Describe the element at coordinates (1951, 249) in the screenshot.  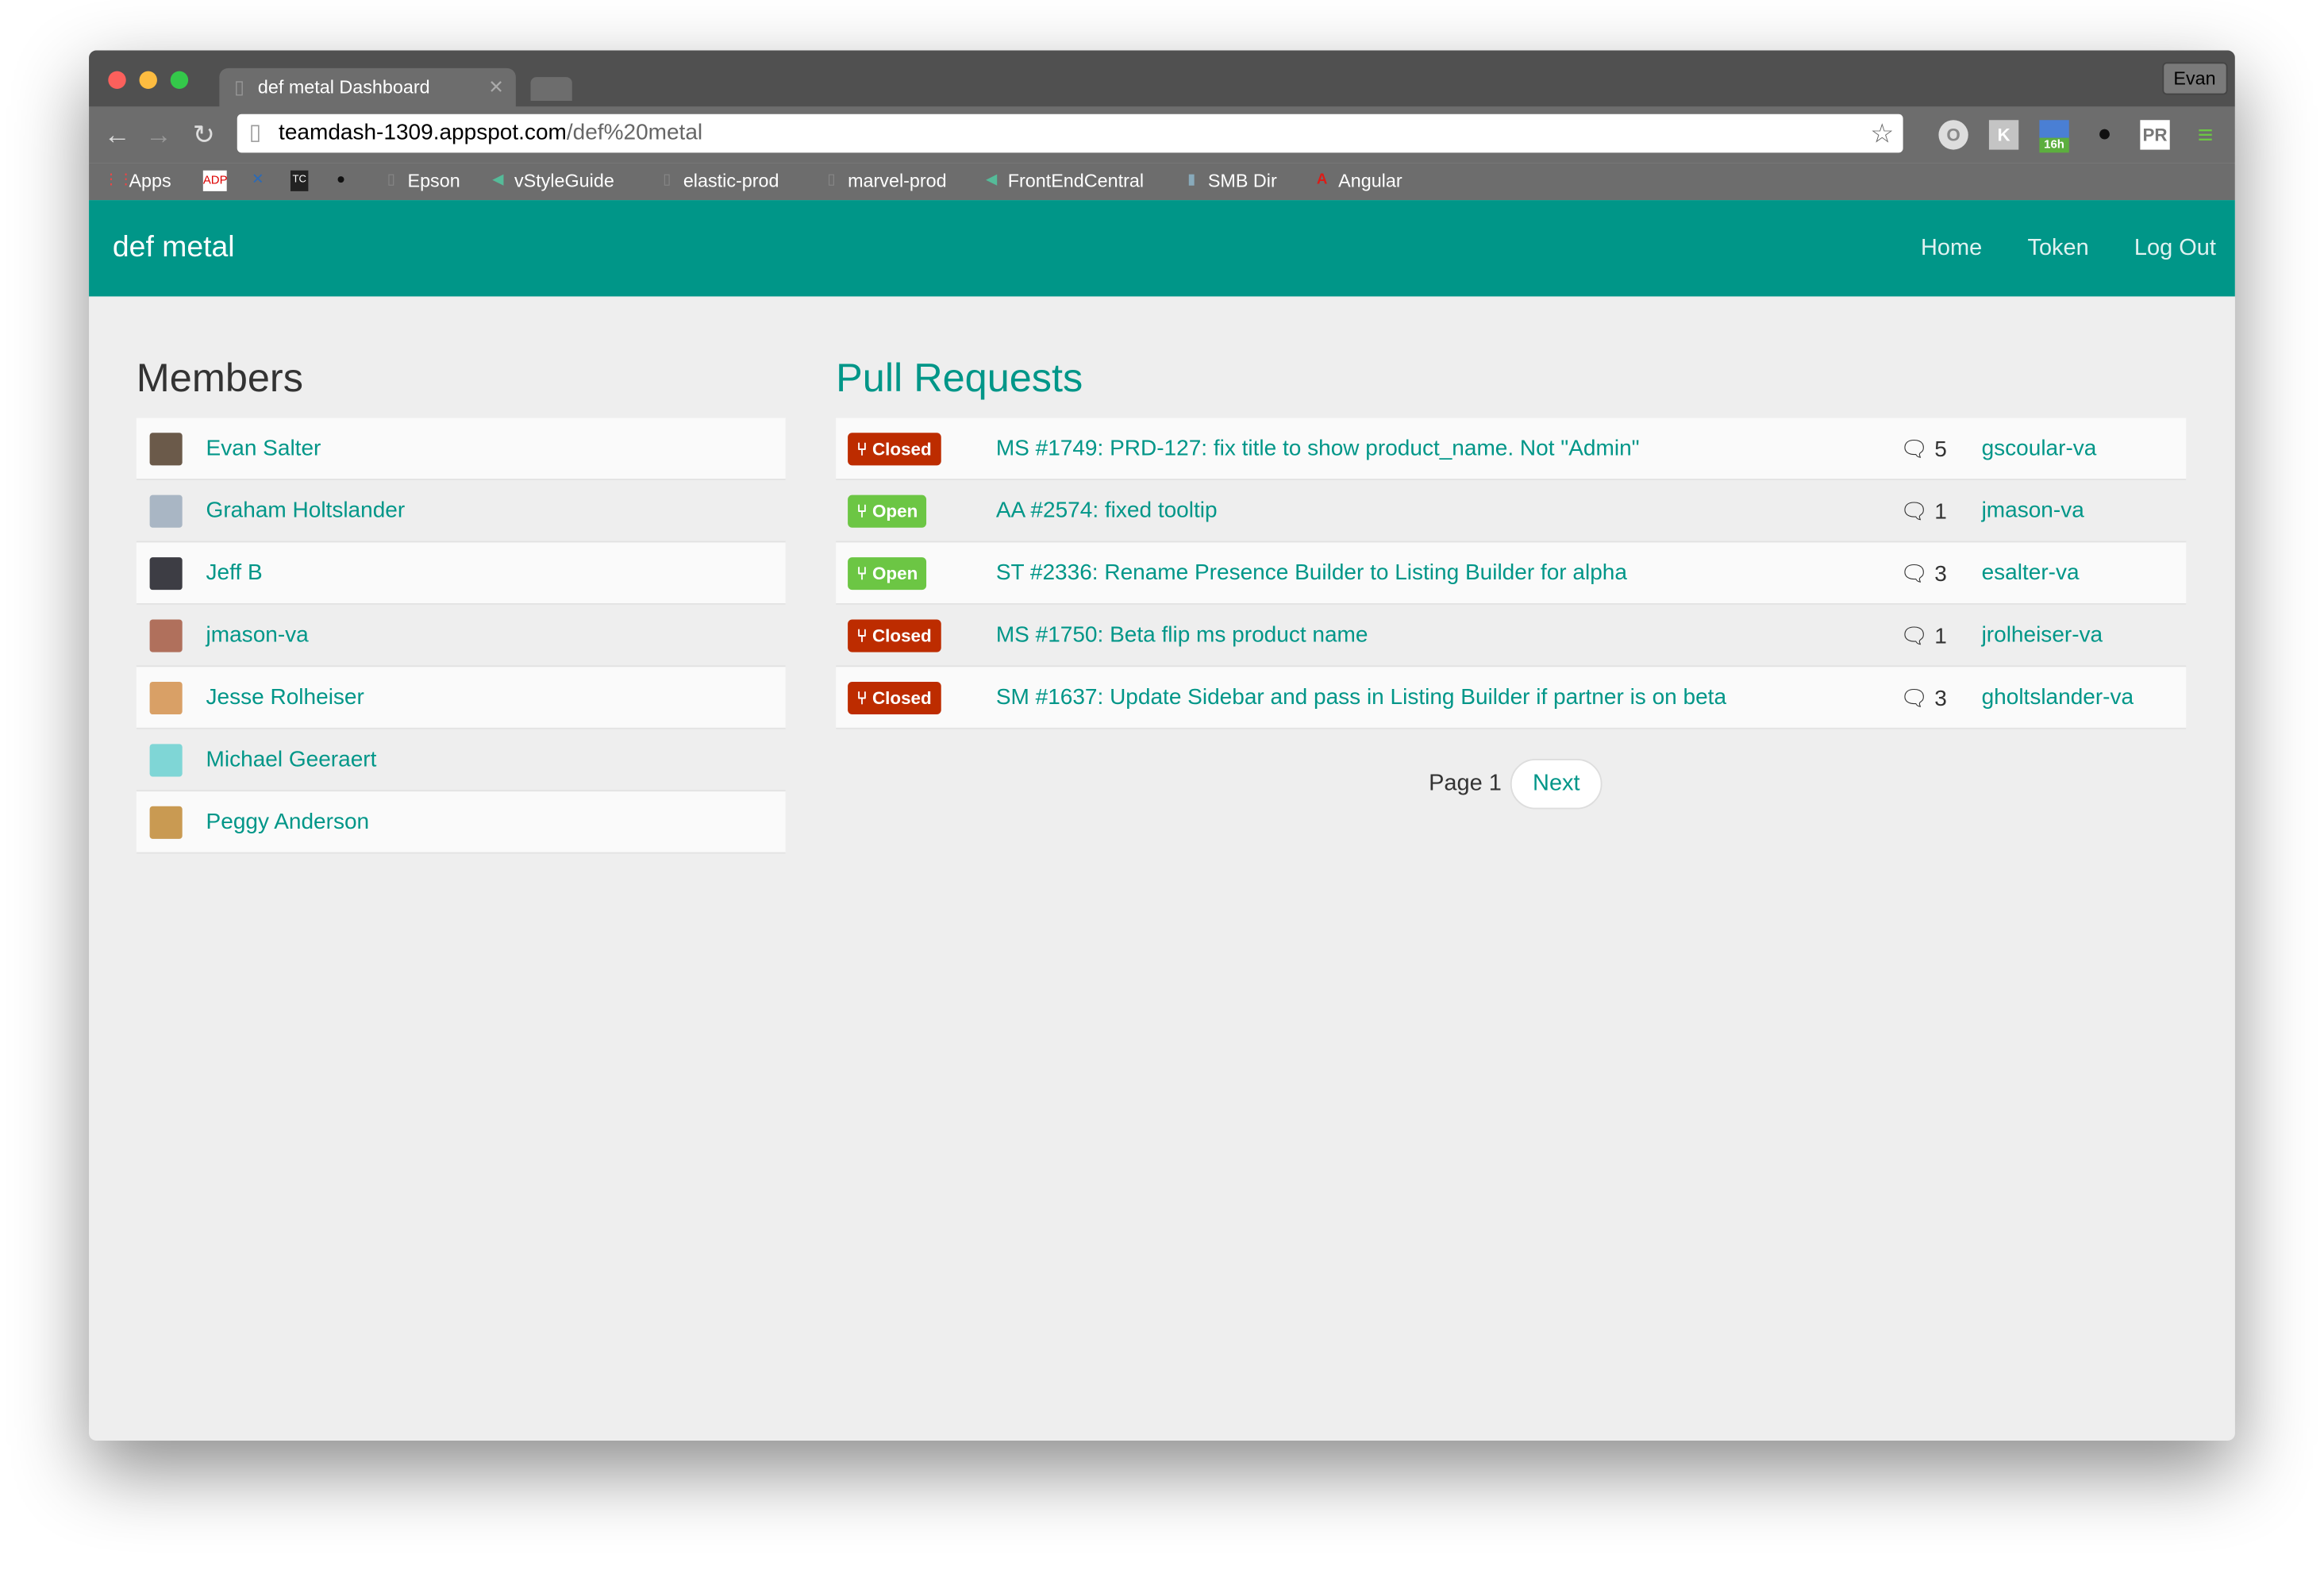
I see `nav-home: Home` at that location.